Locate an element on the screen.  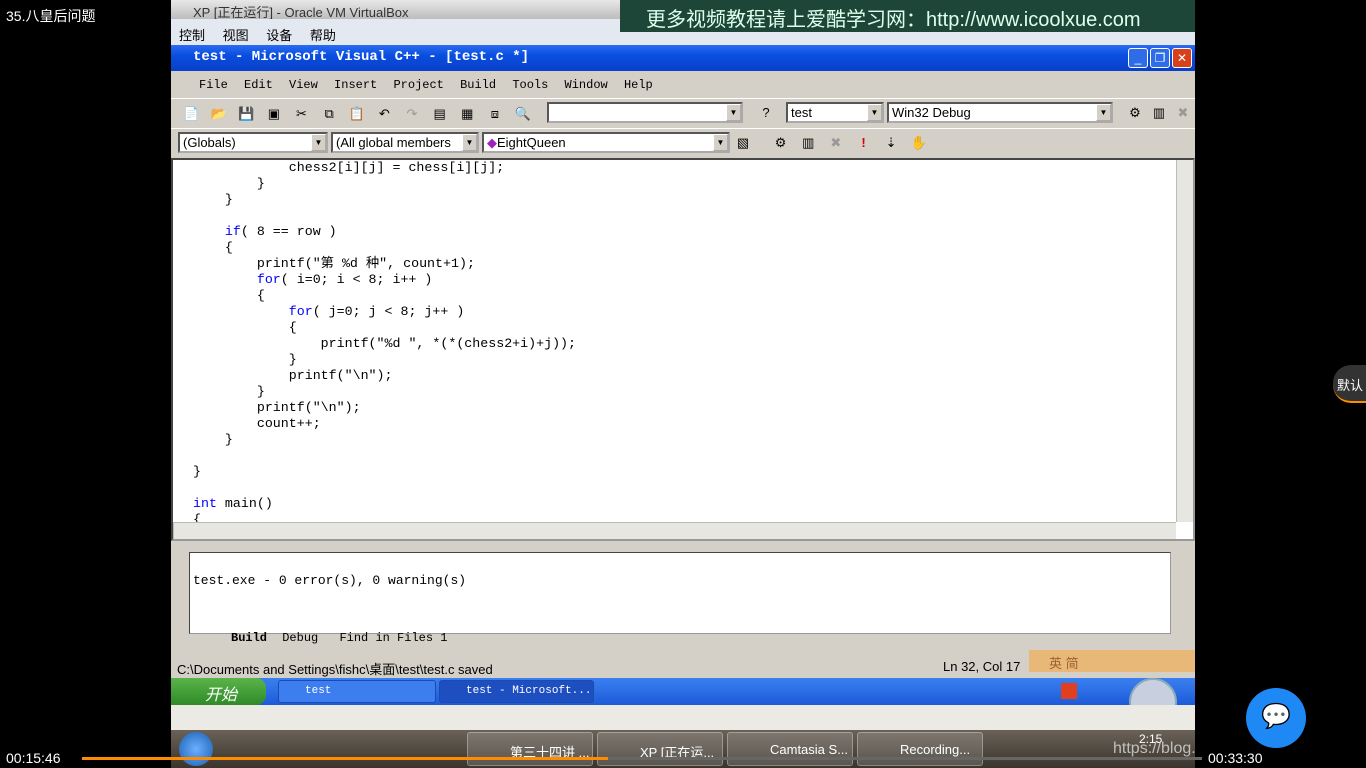
chat-button: 💬 is located at coordinates (1276, 718).